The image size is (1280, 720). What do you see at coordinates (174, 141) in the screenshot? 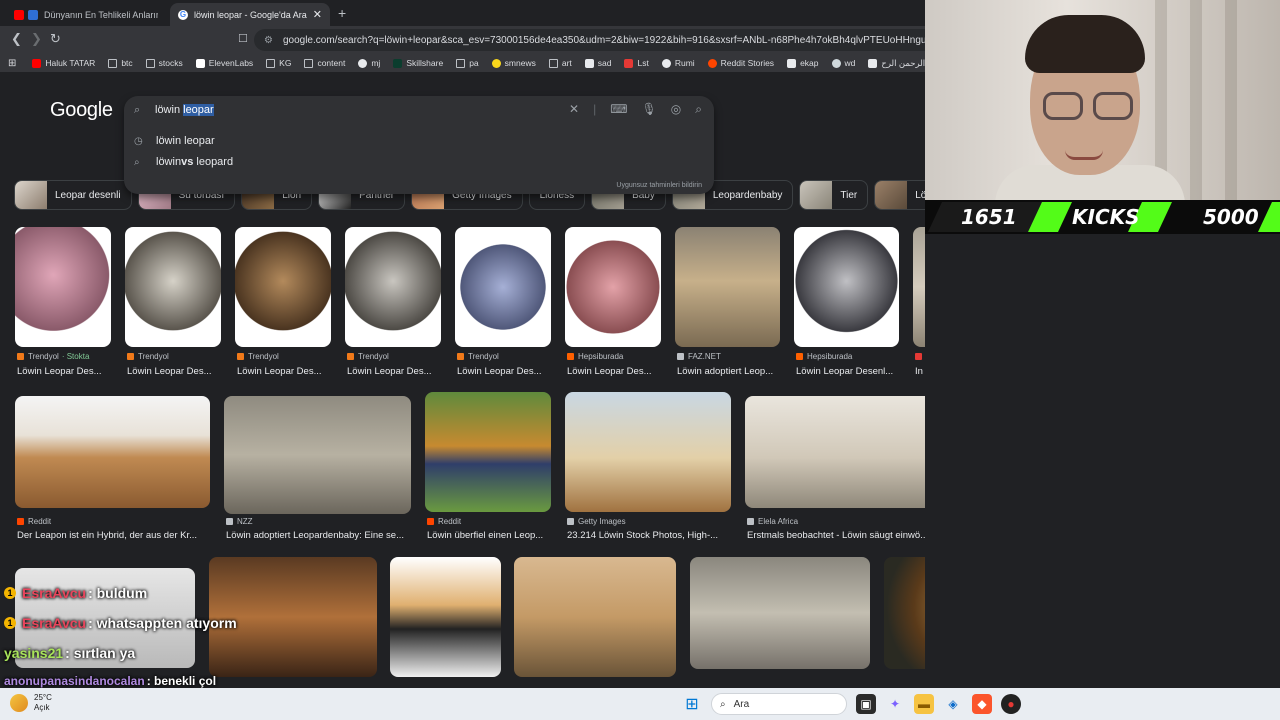
I see `suggestion-item: ◷ löwin leopar` at bounding box center [174, 141].